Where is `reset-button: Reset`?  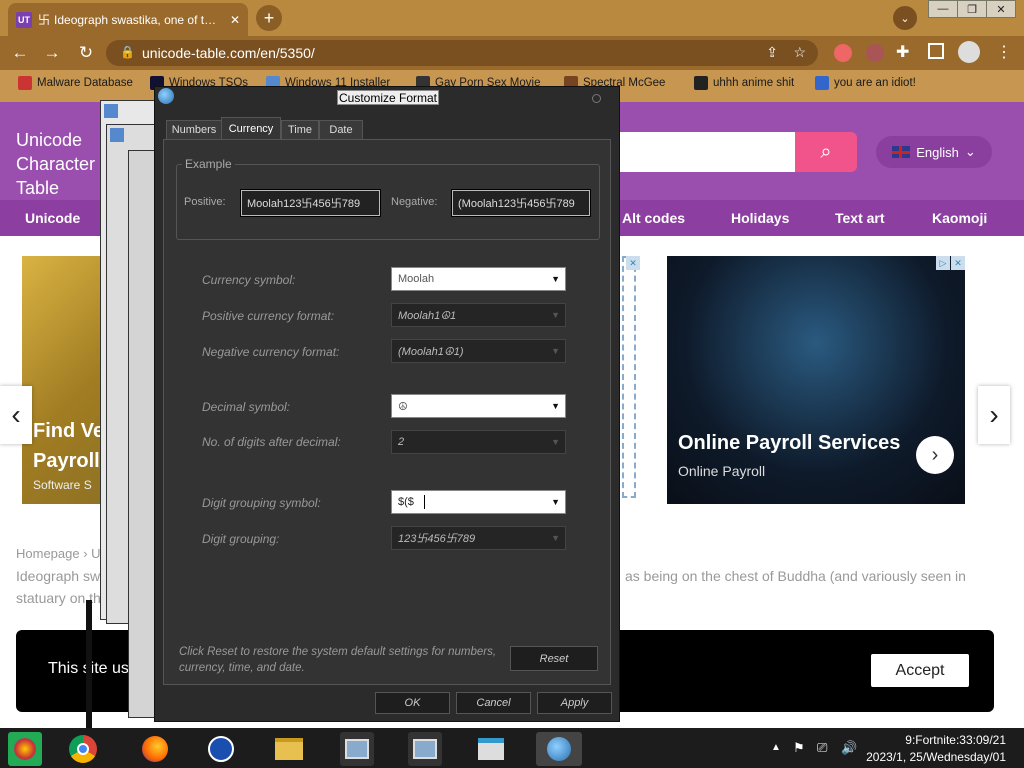
reset-button: Reset is located at coordinates (554, 658).